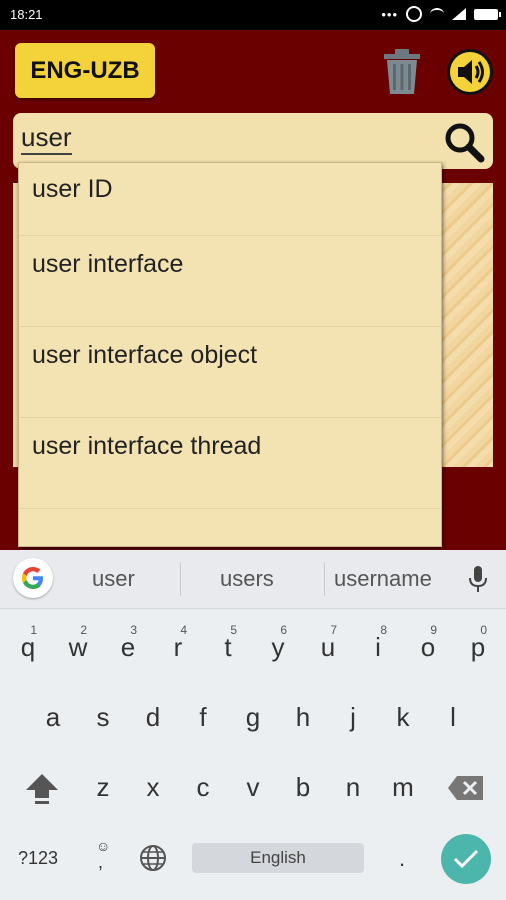  What do you see at coordinates (478, 647) in the screenshot?
I see `key-p: p0` at bounding box center [478, 647].